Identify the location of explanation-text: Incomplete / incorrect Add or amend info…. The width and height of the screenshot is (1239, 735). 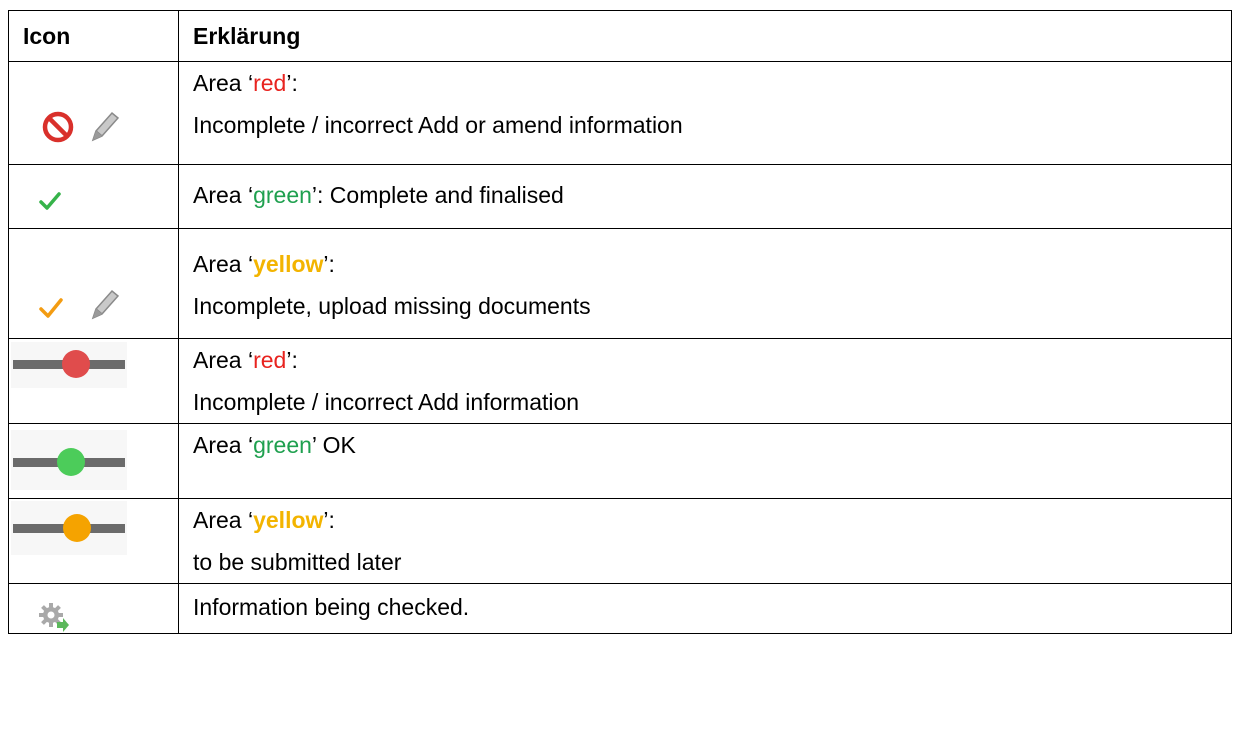
(438, 125).